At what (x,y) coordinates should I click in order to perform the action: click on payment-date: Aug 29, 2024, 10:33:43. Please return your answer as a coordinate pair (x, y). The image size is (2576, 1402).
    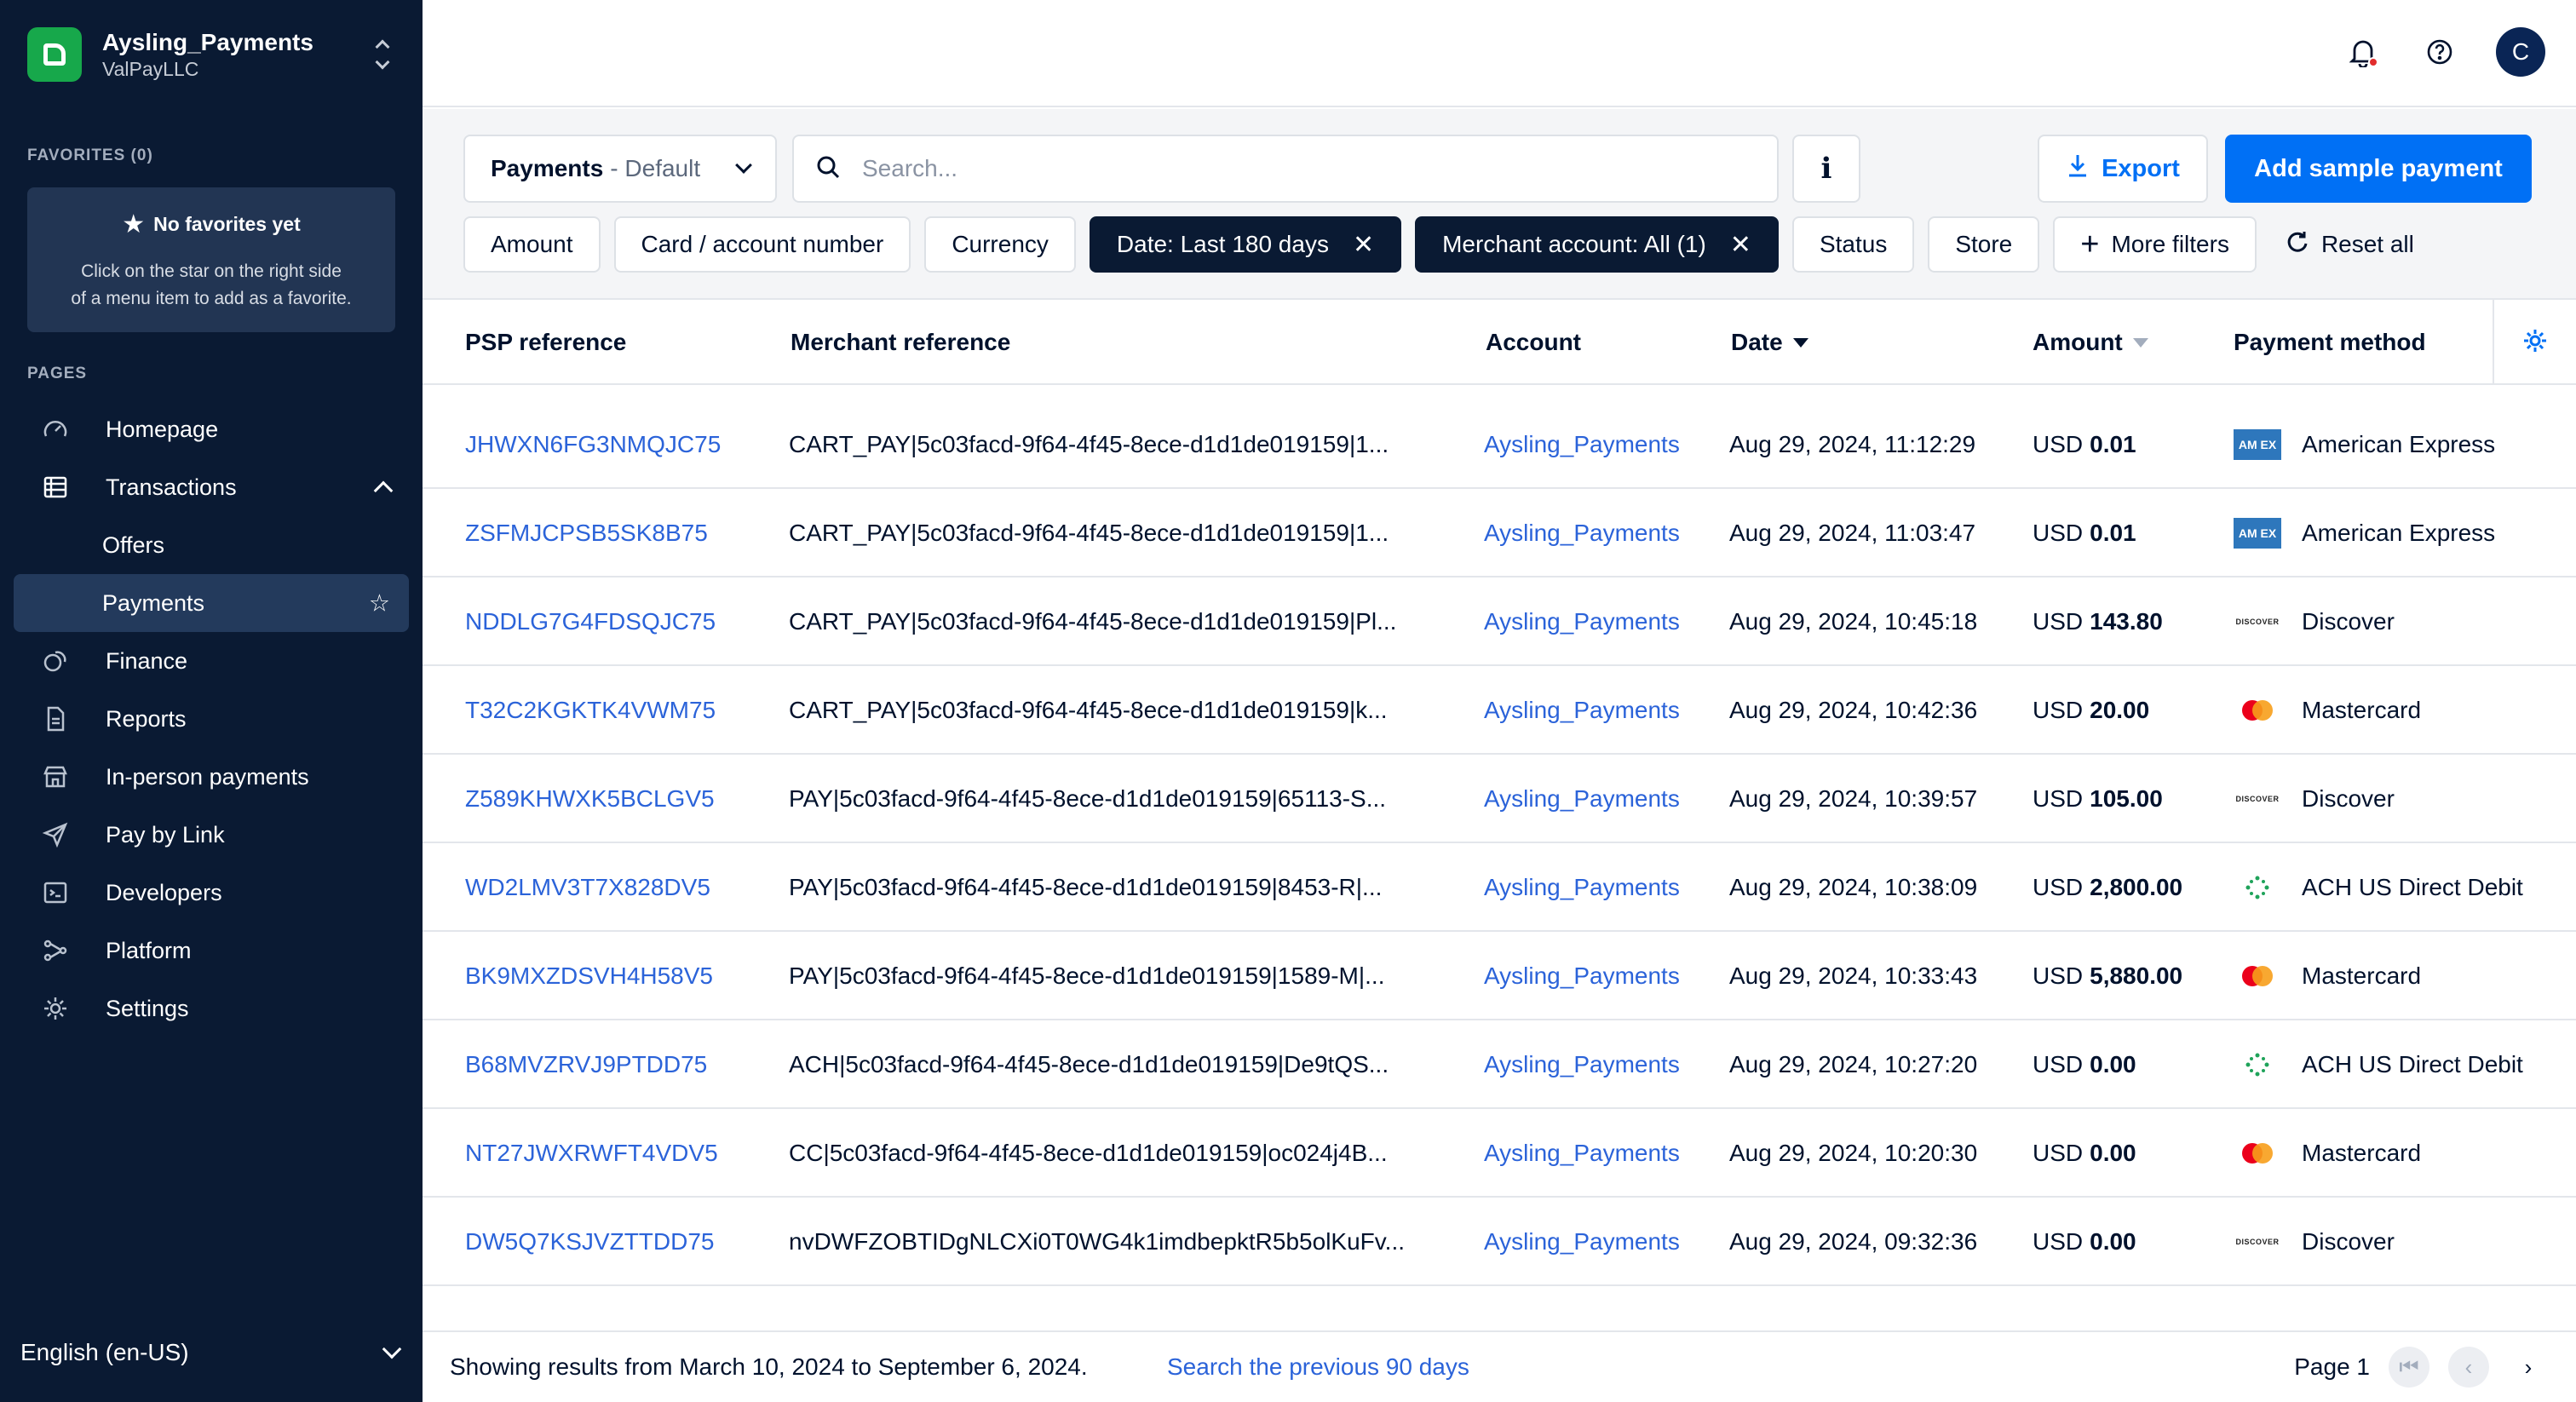
    Looking at the image, I should click on (1853, 975).